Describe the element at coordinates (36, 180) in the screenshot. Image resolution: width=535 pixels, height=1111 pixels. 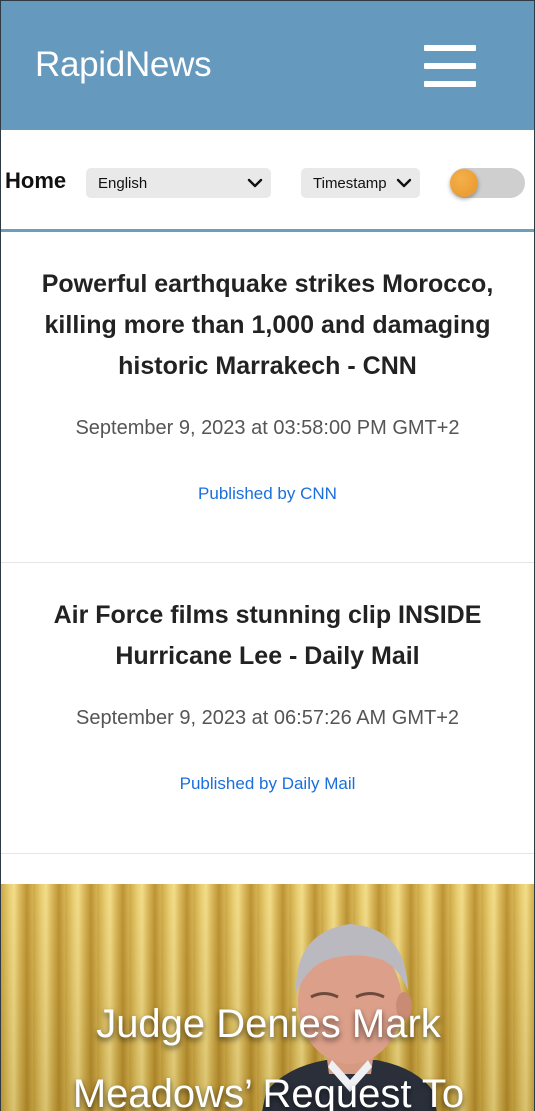
I see `page-title: Home` at that location.